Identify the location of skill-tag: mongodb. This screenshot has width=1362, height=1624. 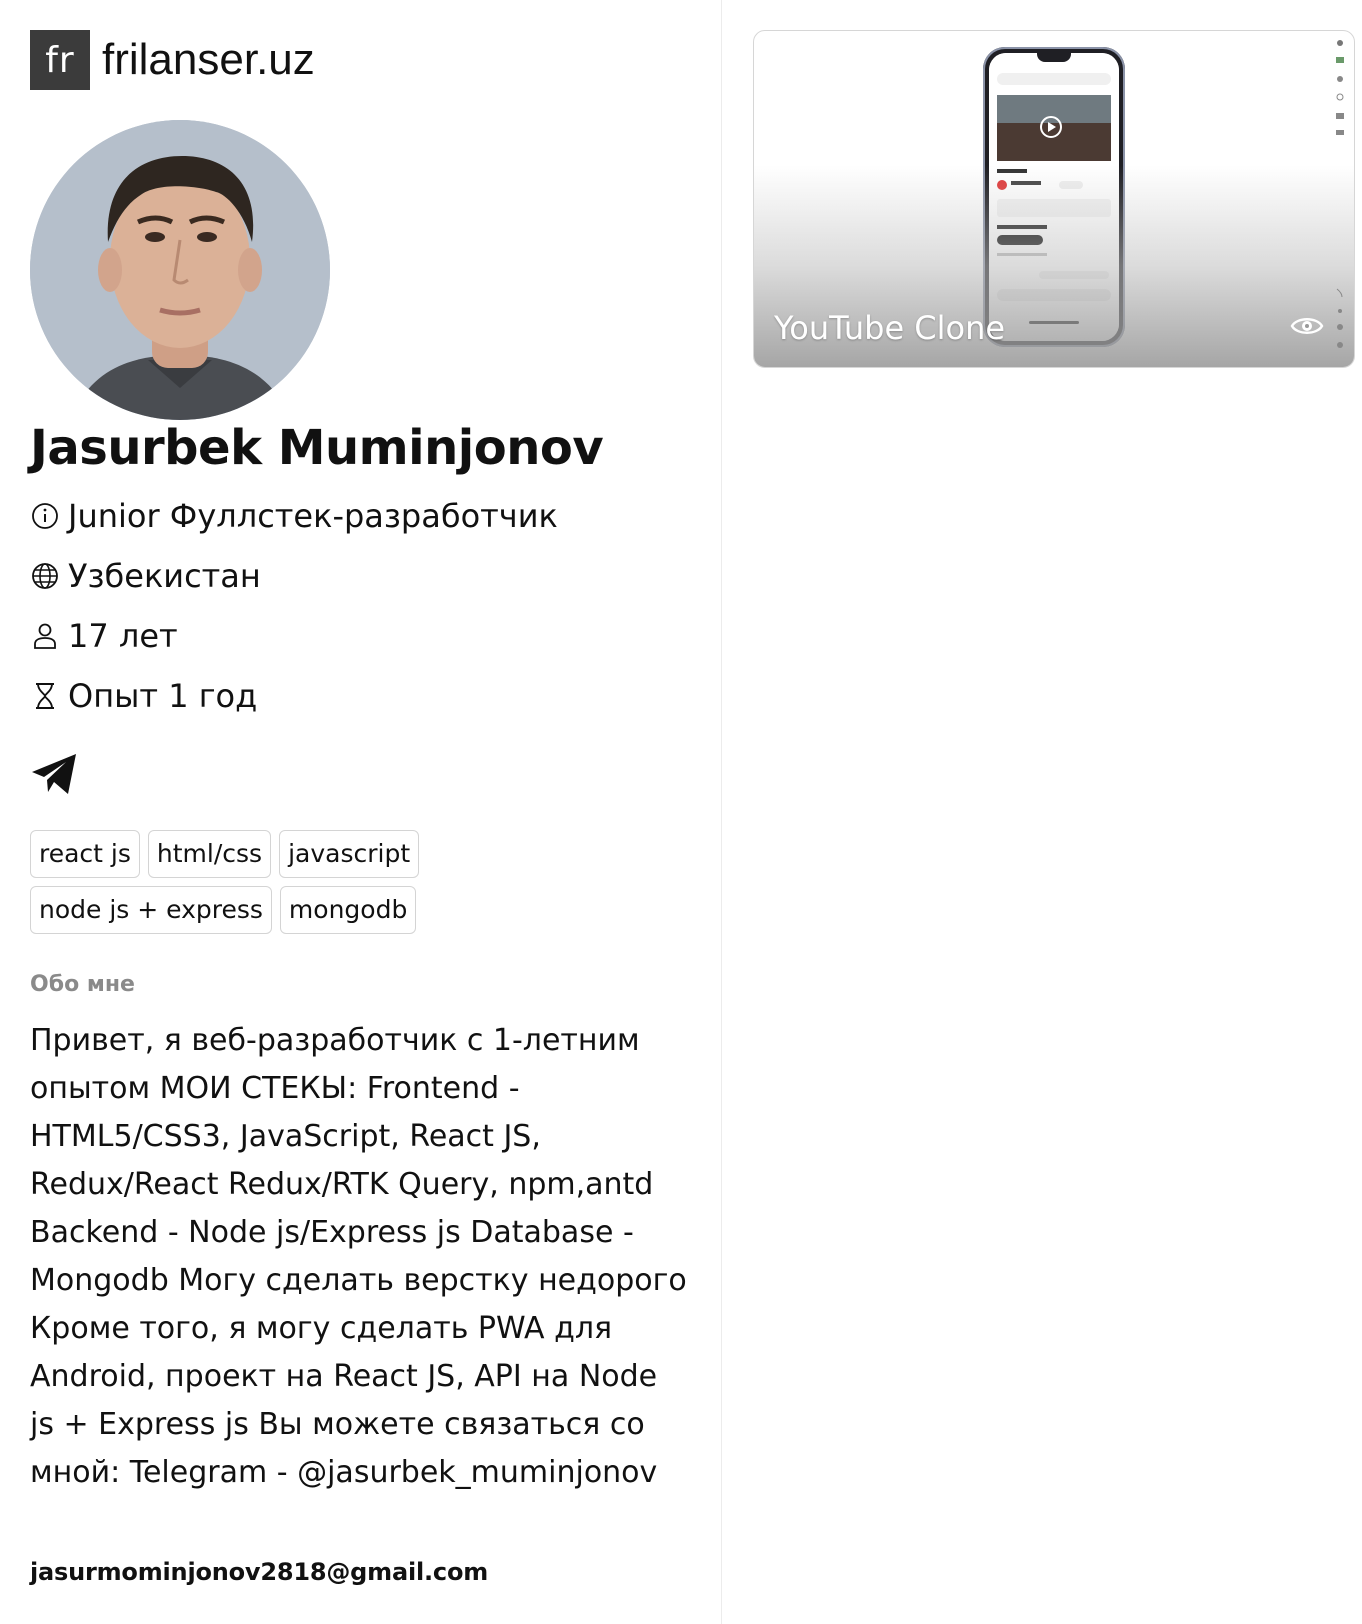
(348, 910).